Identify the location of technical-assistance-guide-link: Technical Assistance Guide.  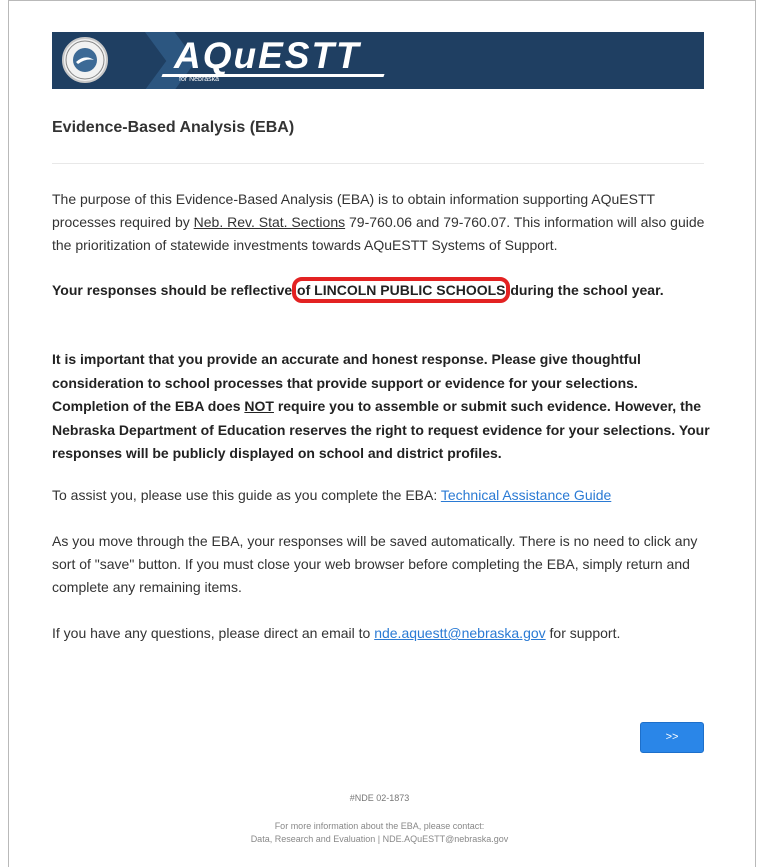
(526, 495).